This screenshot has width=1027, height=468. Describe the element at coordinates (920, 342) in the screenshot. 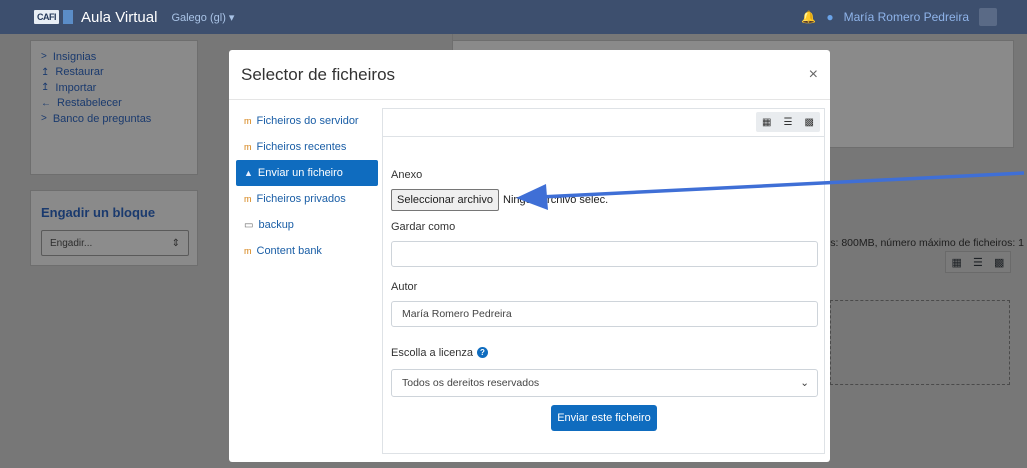

I see `background-drop-zone` at that location.